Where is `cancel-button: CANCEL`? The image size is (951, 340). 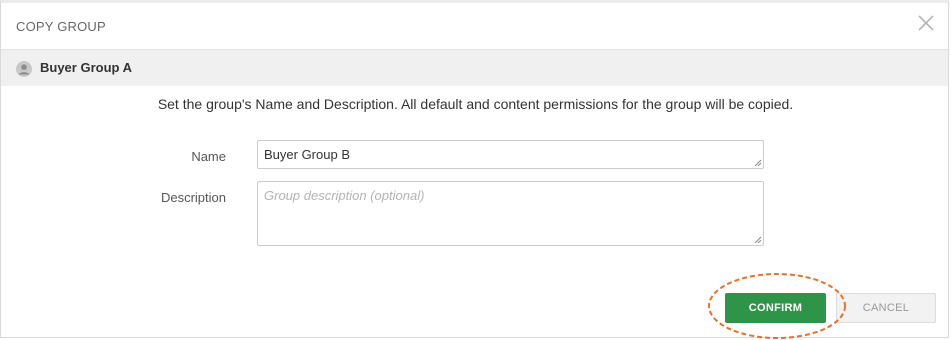 cancel-button: CANCEL is located at coordinates (886, 308).